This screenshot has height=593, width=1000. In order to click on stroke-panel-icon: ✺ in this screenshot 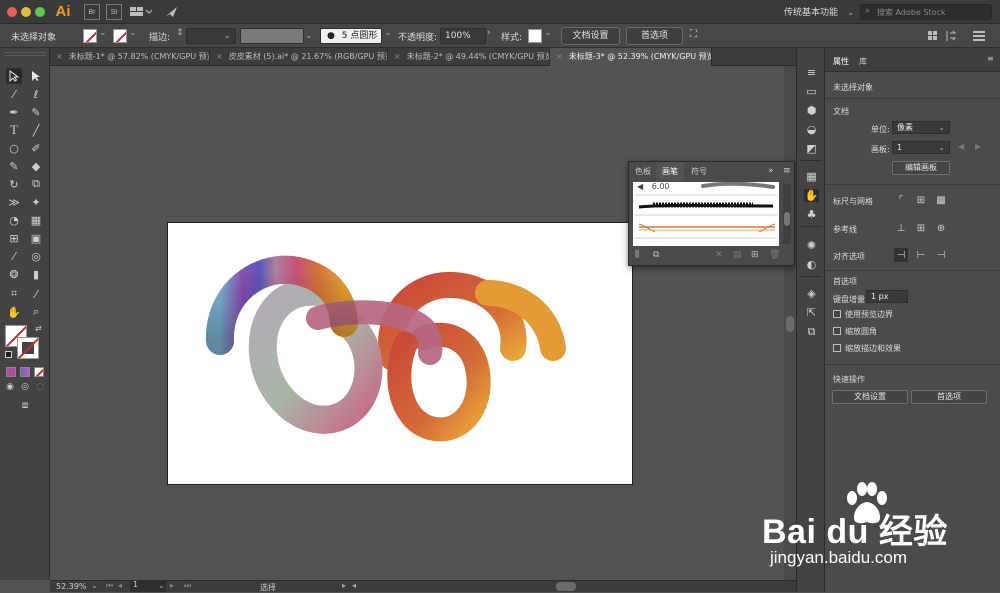, I will do `click(811, 245)`.